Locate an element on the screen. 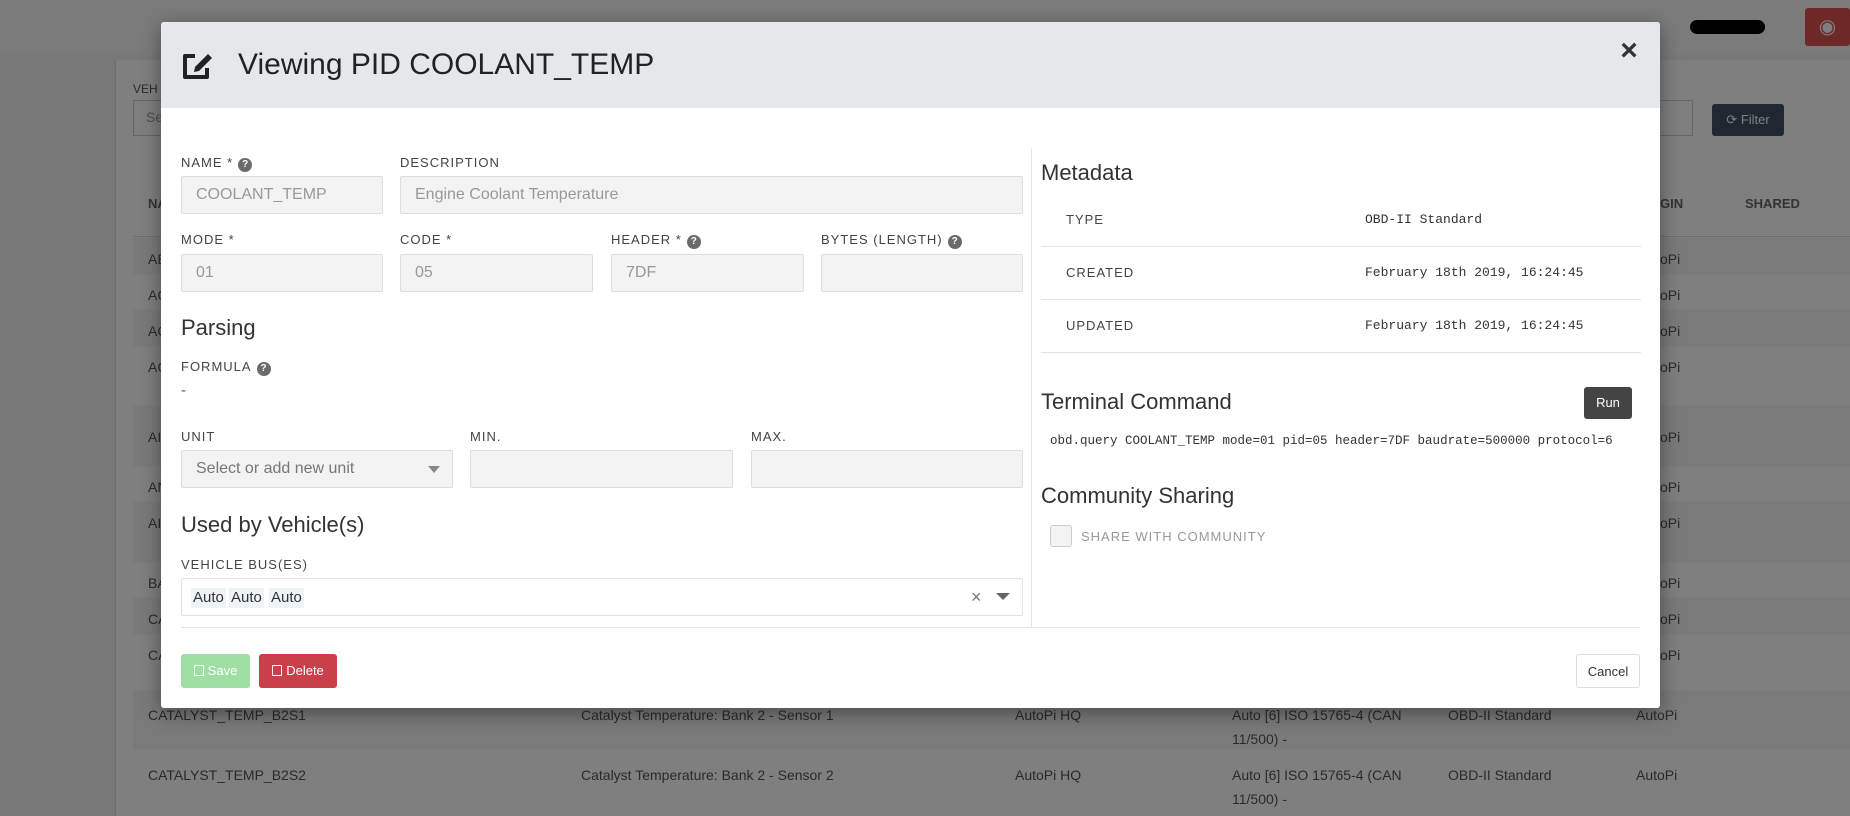 The width and height of the screenshot is (1850, 816). clear-icon: × is located at coordinates (976, 597).